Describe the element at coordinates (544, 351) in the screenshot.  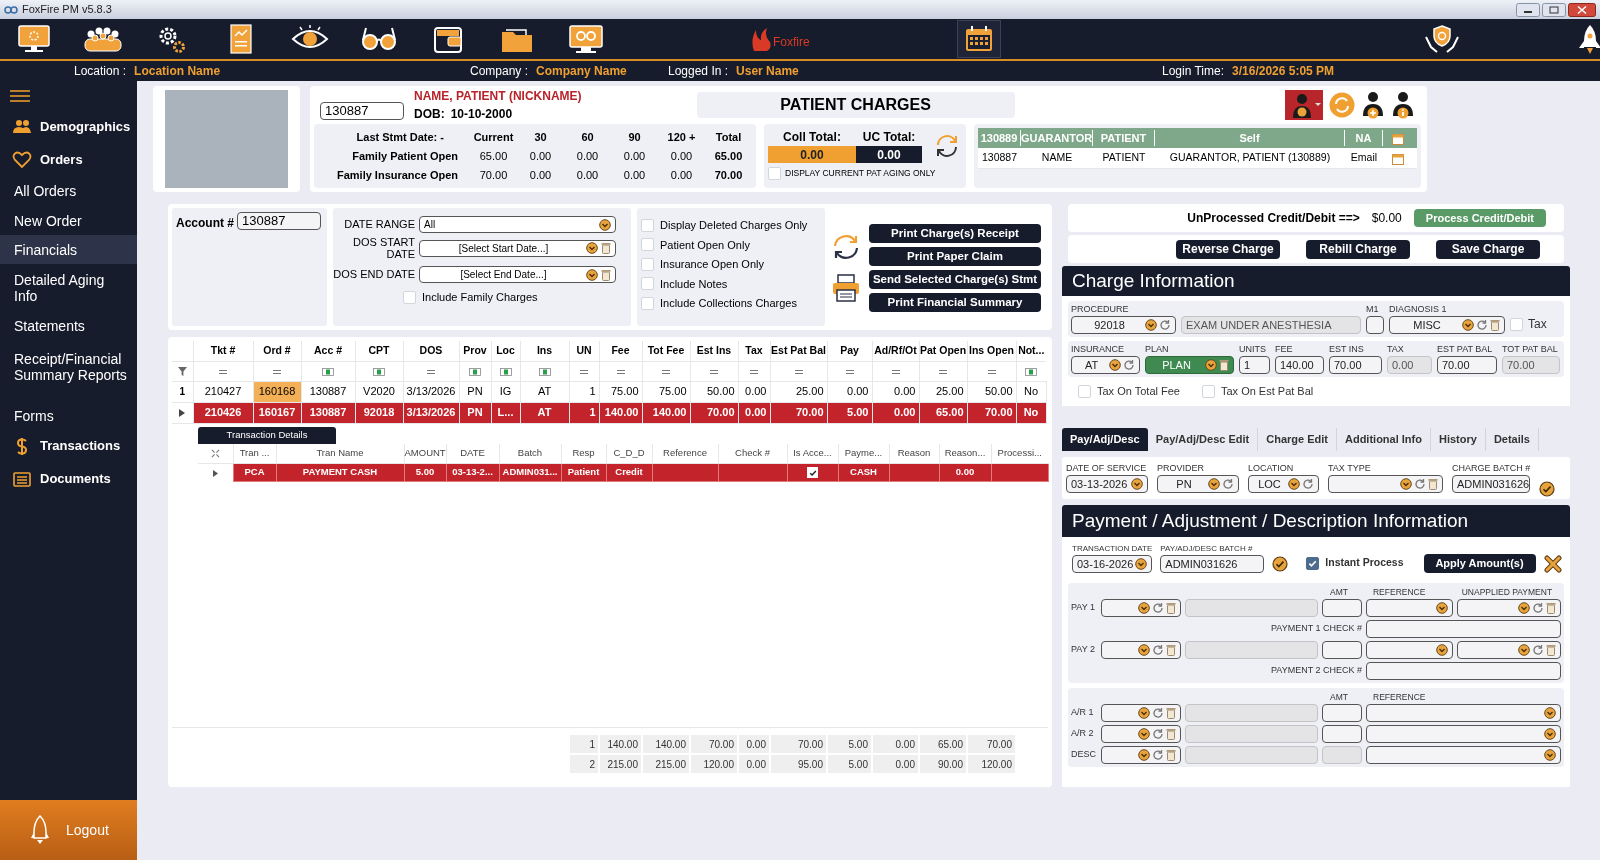
I see `column-header: Ins` at that location.